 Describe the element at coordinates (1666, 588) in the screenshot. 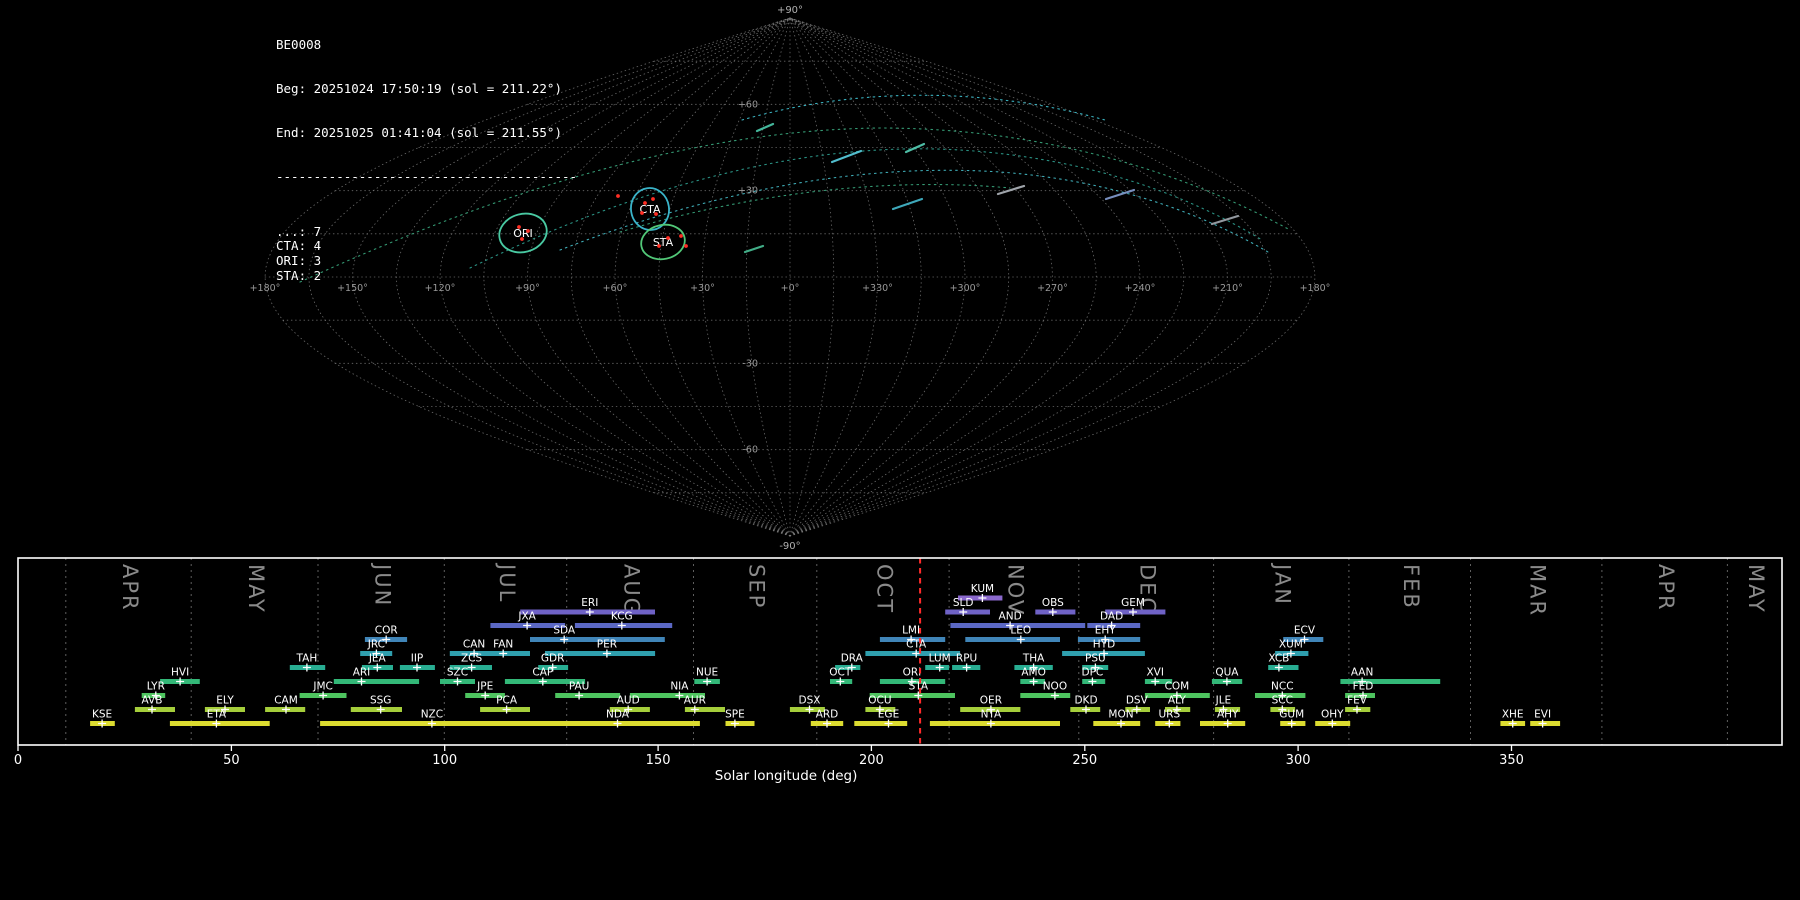

I see `month-label: APR` at that location.